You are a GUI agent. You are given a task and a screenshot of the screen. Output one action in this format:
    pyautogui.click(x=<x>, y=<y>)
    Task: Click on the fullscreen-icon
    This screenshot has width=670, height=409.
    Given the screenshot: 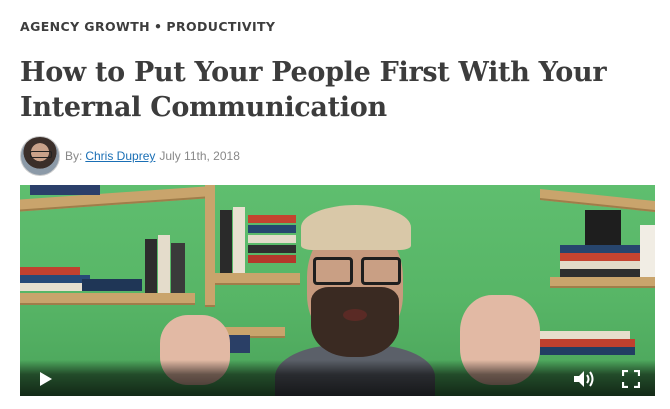 What is the action you would take?
    pyautogui.click(x=631, y=379)
    